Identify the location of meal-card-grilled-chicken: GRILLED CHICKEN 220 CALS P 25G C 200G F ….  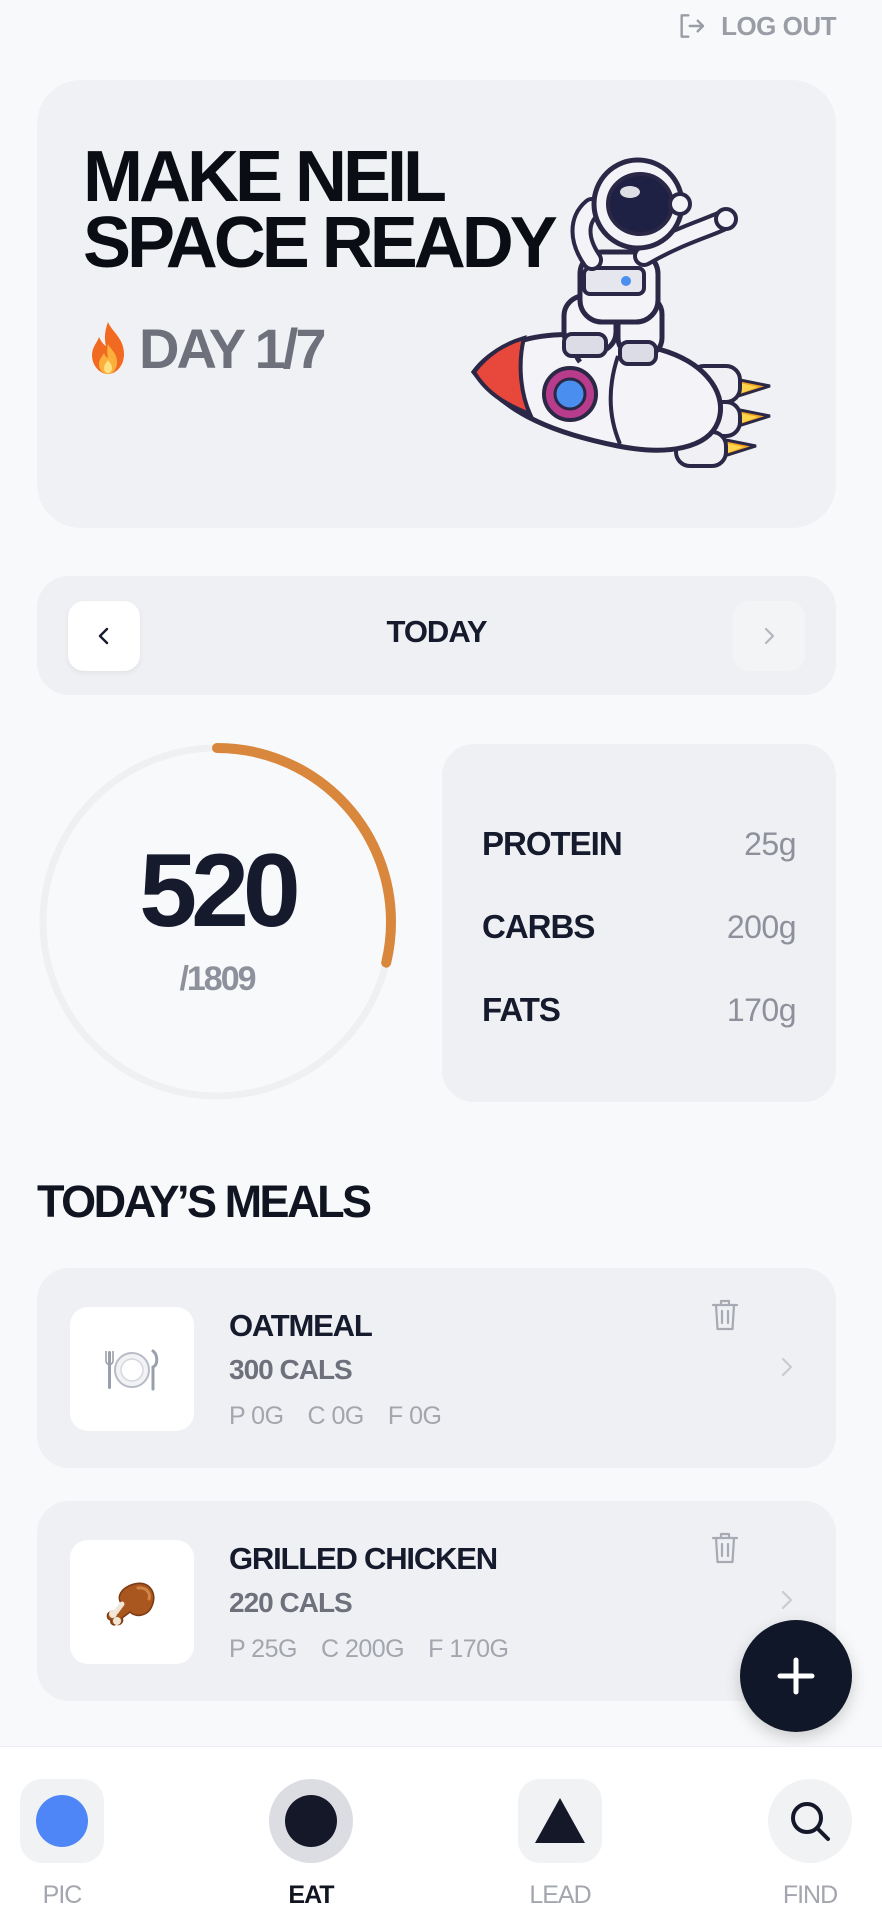
(436, 1601).